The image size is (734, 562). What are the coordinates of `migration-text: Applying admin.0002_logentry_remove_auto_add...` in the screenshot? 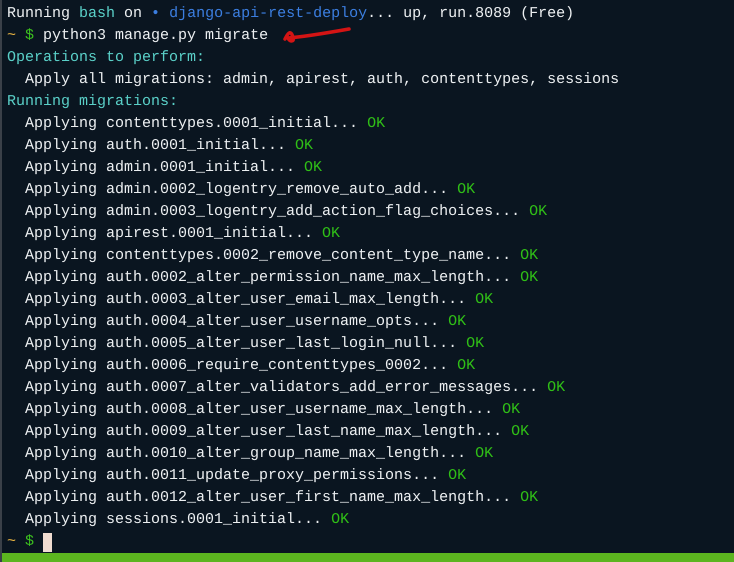 It's located at (236, 190).